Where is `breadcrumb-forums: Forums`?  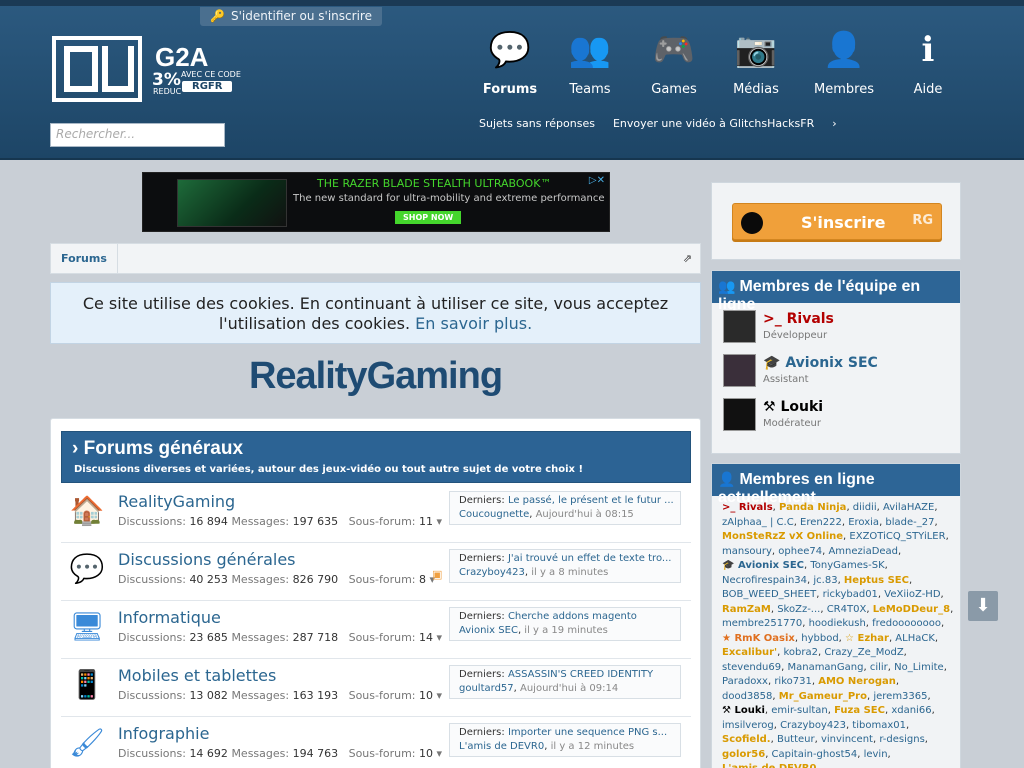
breadcrumb-forums: Forums is located at coordinates (84, 258).